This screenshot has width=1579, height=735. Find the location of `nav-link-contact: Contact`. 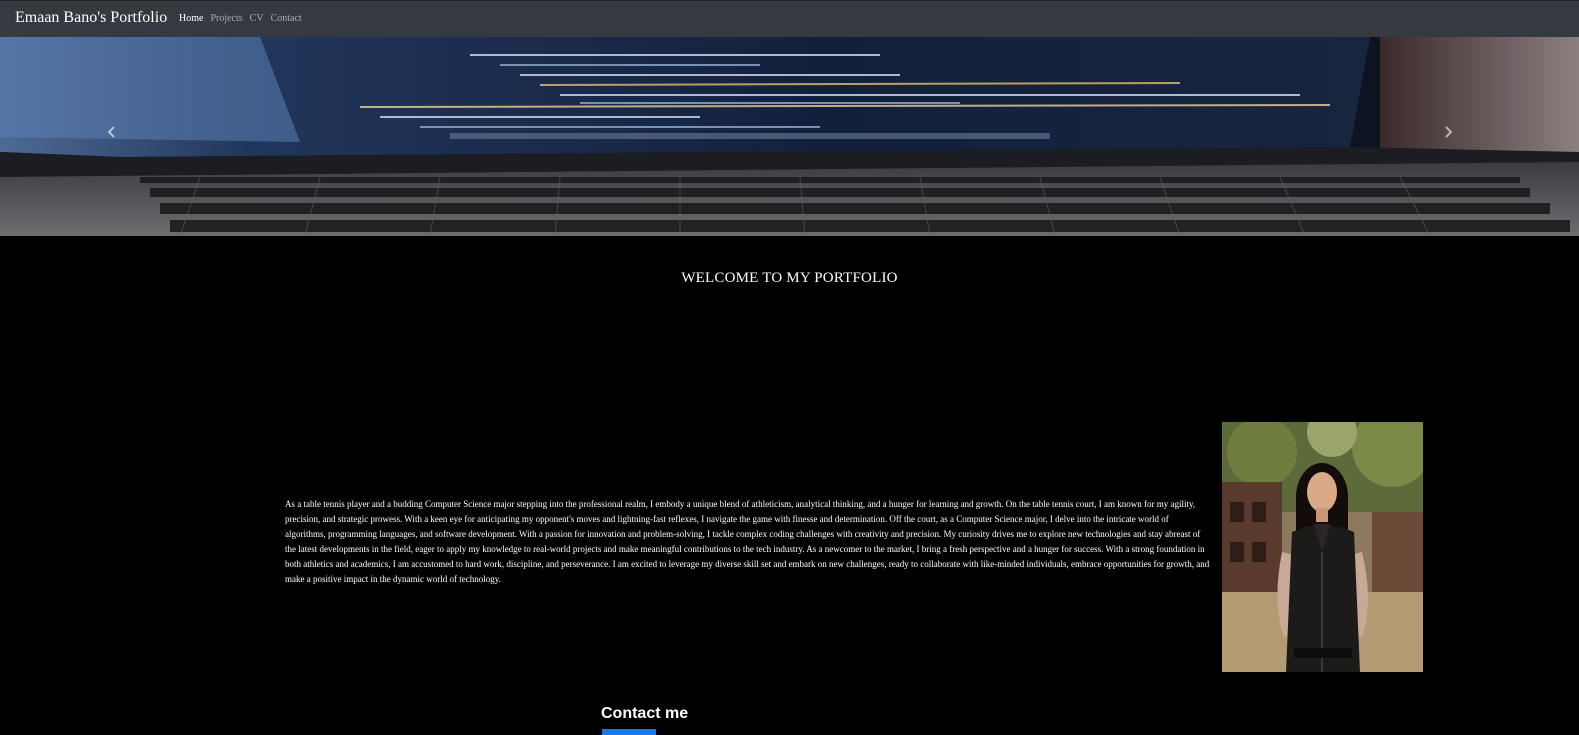

nav-link-contact: Contact is located at coordinates (286, 18).